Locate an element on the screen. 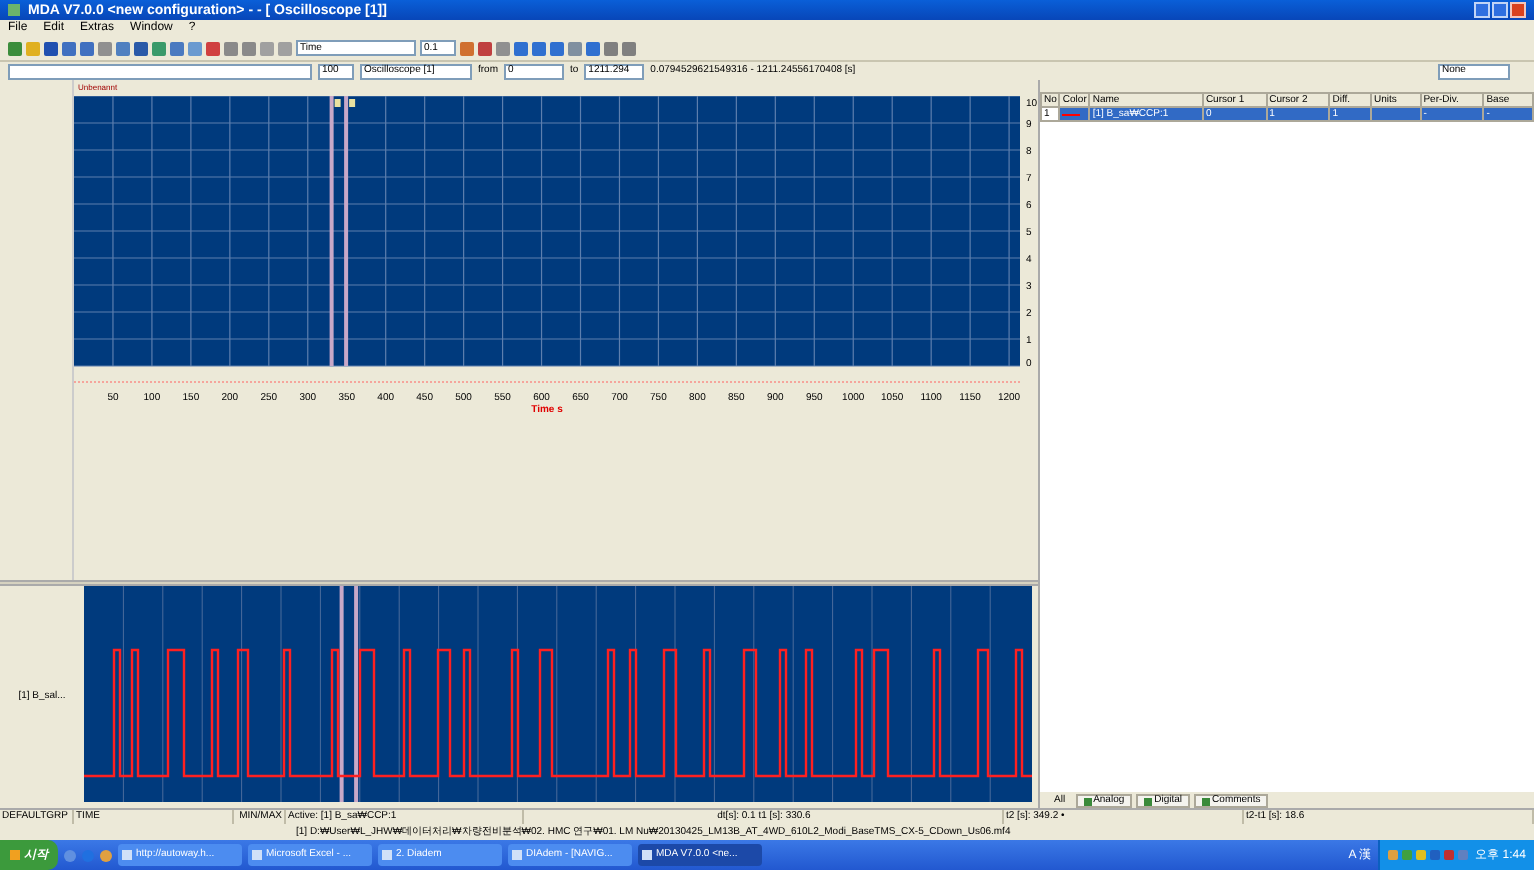  windows-logo-icon is located at coordinates (15, 855).